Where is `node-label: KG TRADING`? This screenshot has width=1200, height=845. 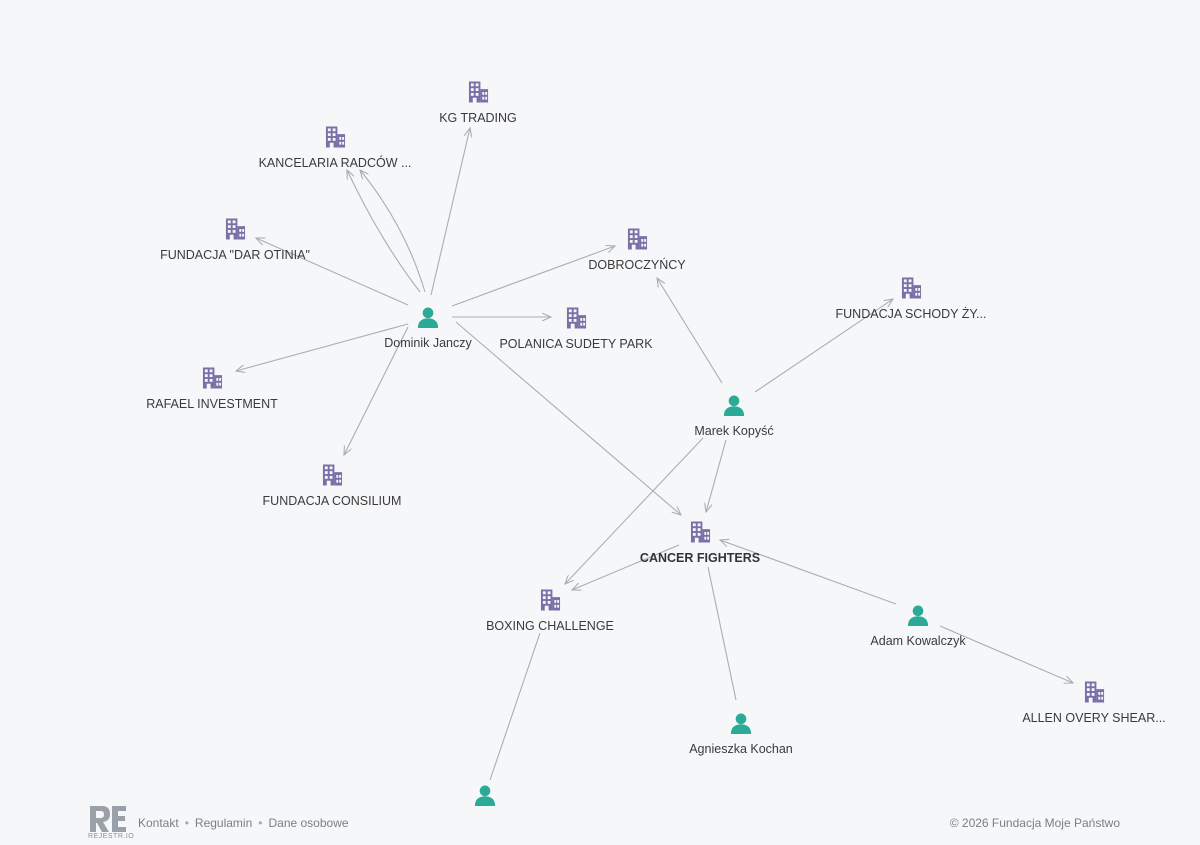
node-label: KG TRADING is located at coordinates (478, 118).